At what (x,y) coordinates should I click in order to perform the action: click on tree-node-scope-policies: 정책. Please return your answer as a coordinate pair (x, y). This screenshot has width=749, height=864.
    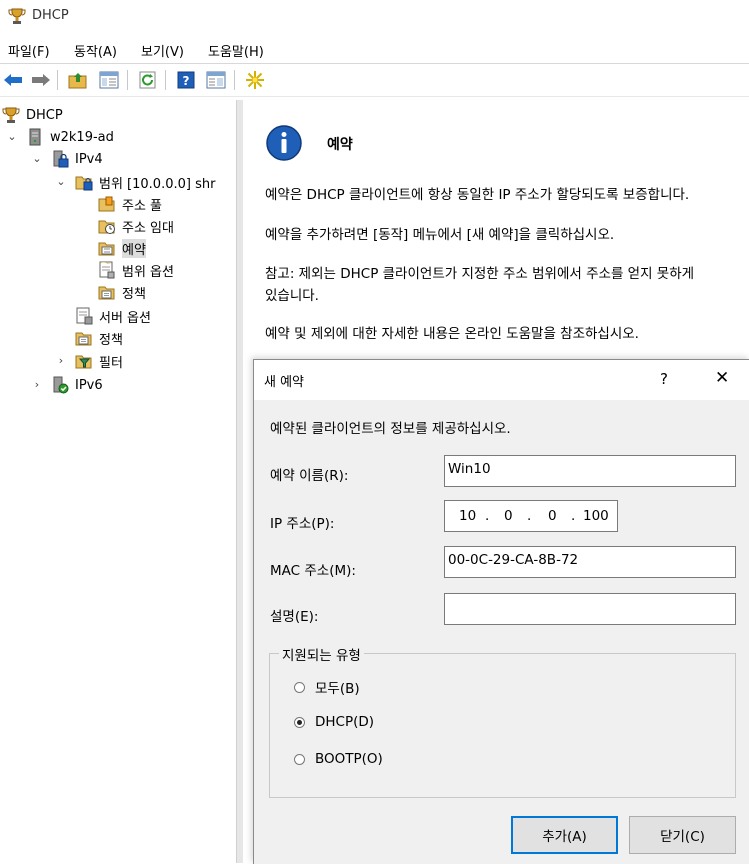
    Looking at the image, I should click on (122, 292).